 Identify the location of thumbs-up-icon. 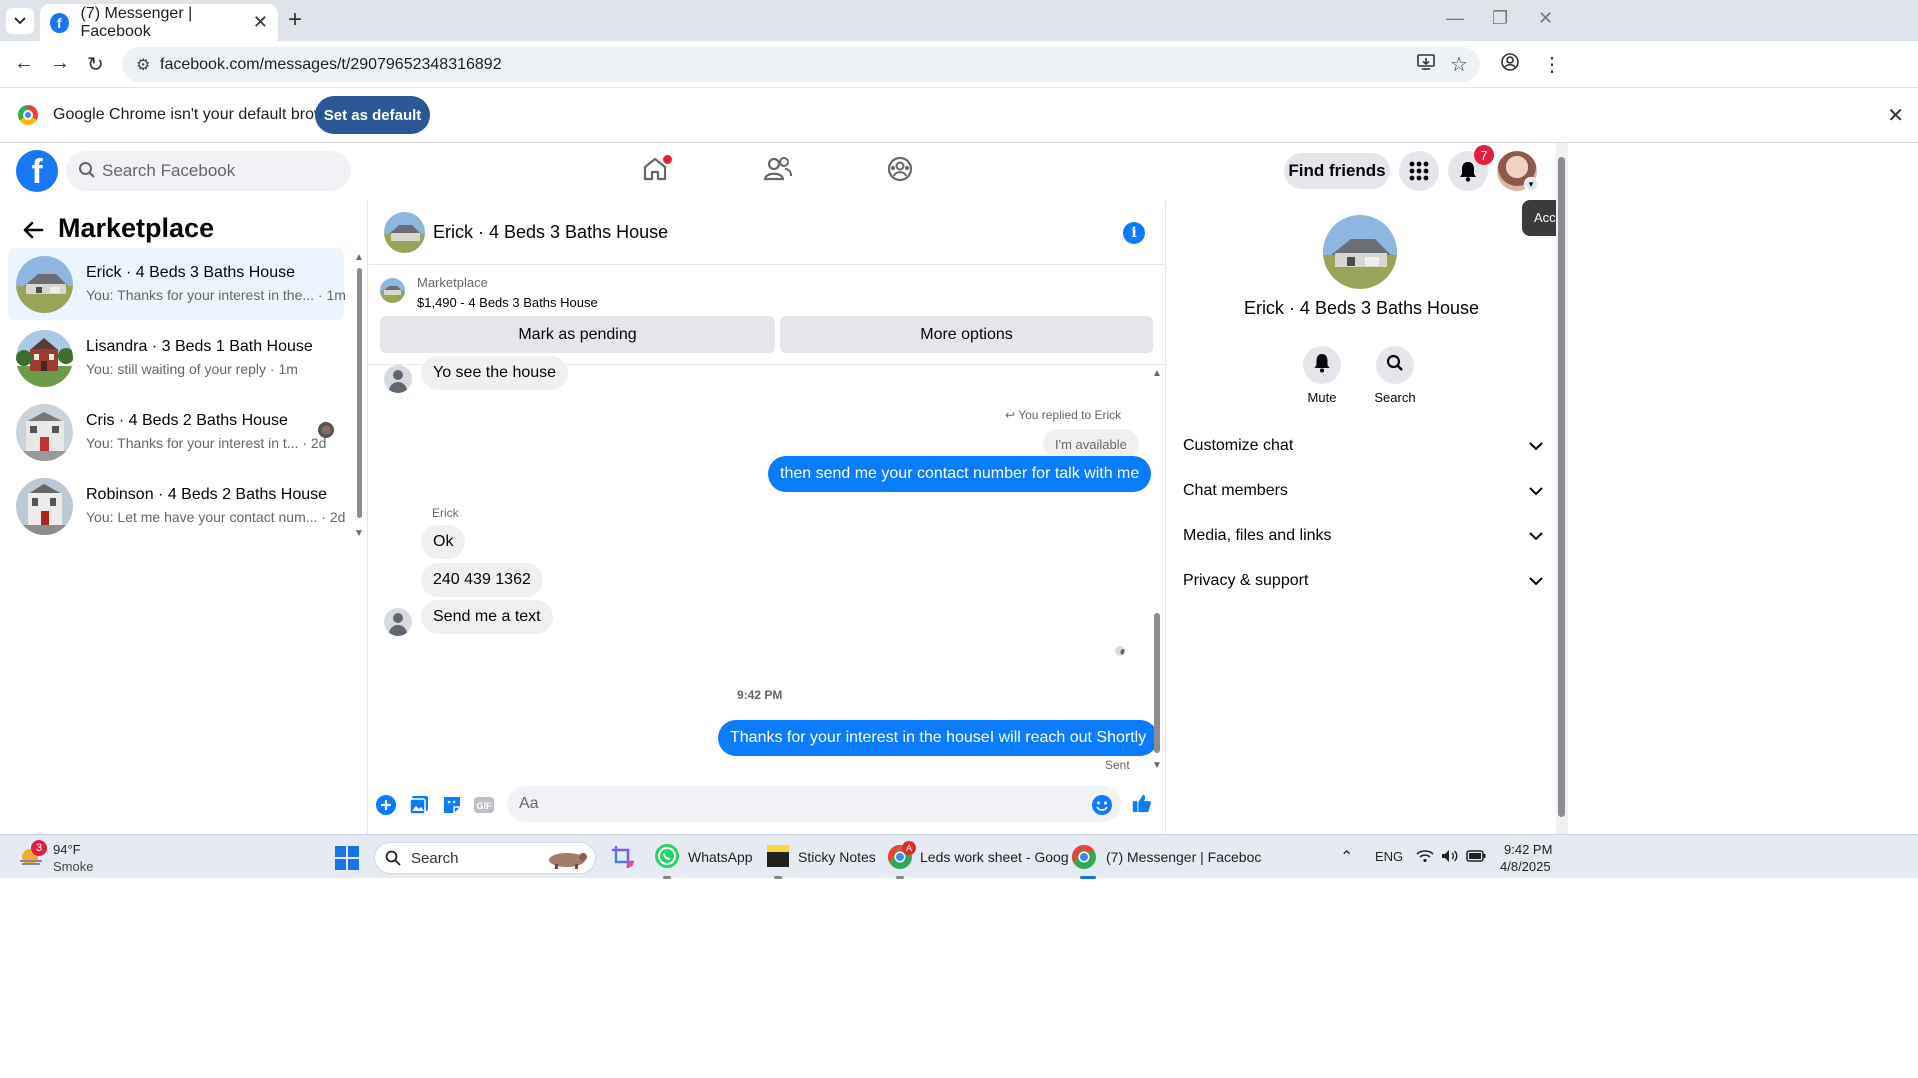
(1142, 803).